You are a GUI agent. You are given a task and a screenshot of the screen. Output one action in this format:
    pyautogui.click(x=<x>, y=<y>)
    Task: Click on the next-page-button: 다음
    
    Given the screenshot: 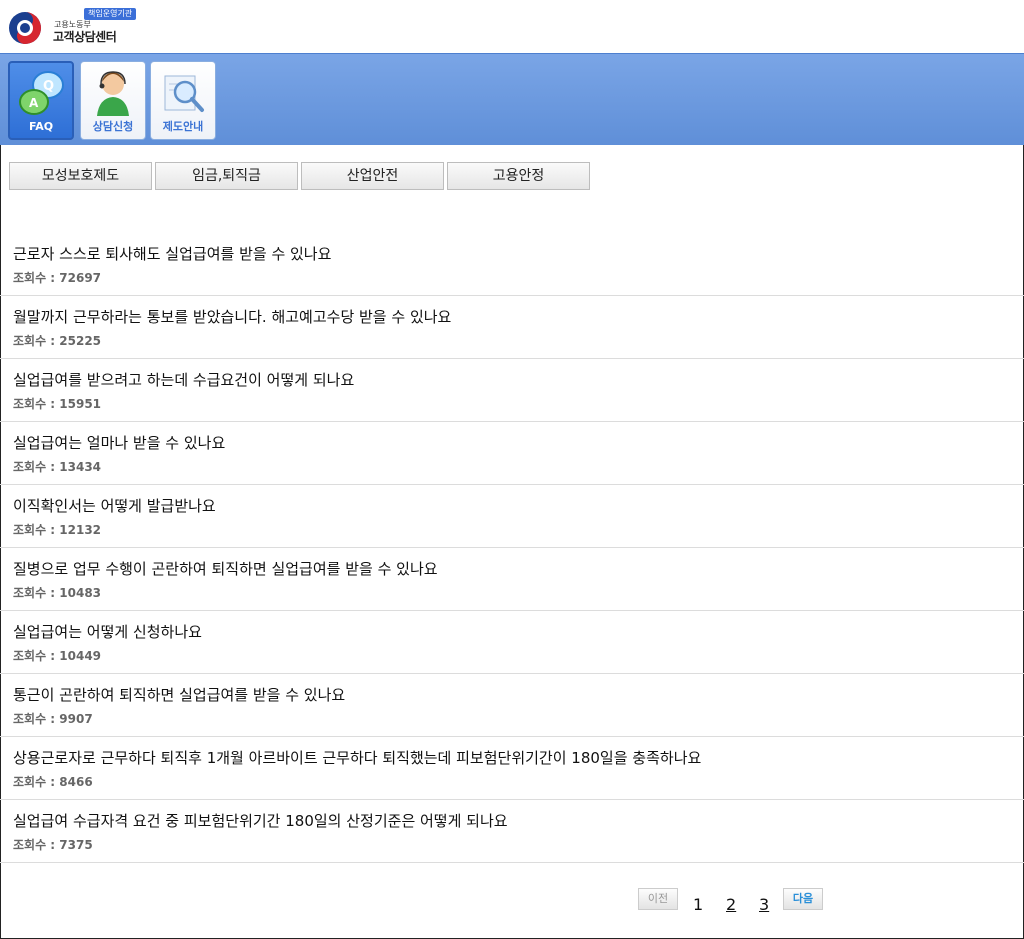 What is the action you would take?
    pyautogui.click(x=803, y=899)
    